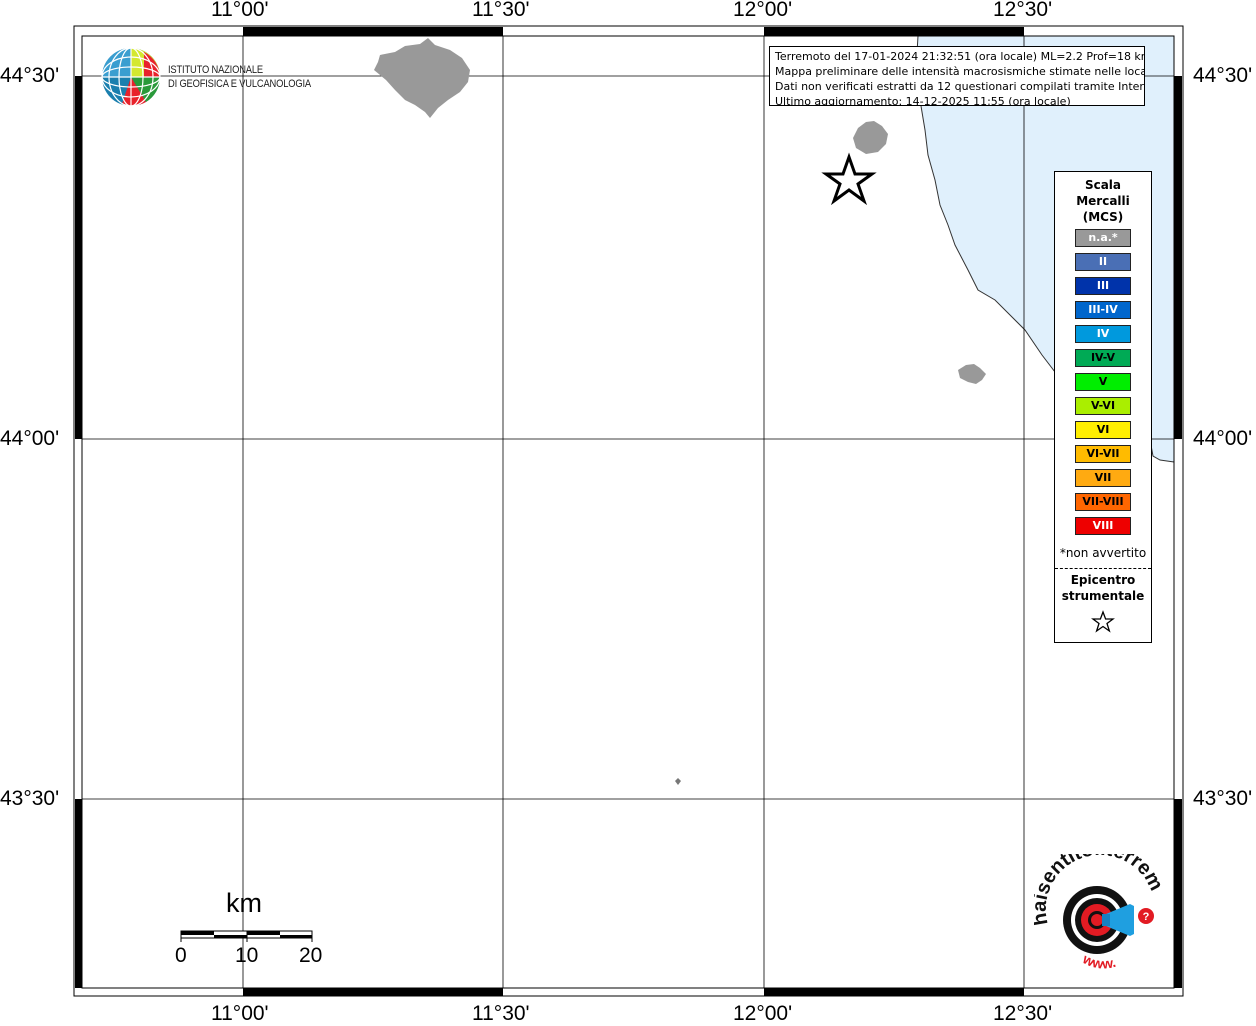  I want to click on legend-note: *non avvertito, so click(1103, 553).